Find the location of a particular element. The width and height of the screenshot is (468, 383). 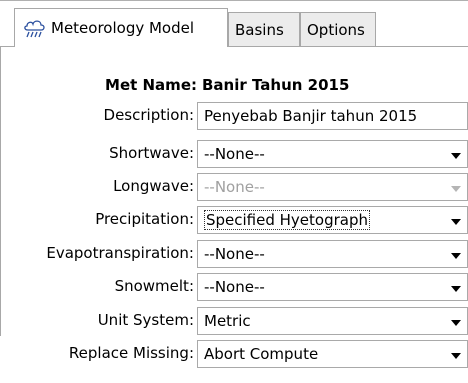

top-border is located at coordinates (234, 0).